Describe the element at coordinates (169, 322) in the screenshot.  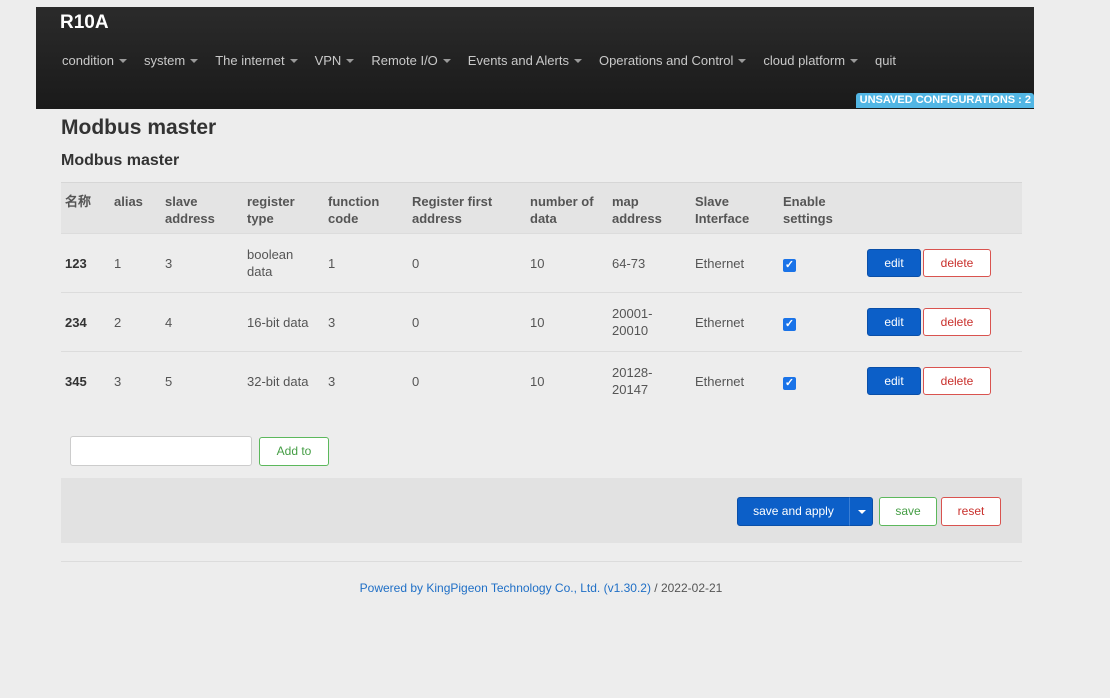
I see `cell-slave-address: 4` at that location.